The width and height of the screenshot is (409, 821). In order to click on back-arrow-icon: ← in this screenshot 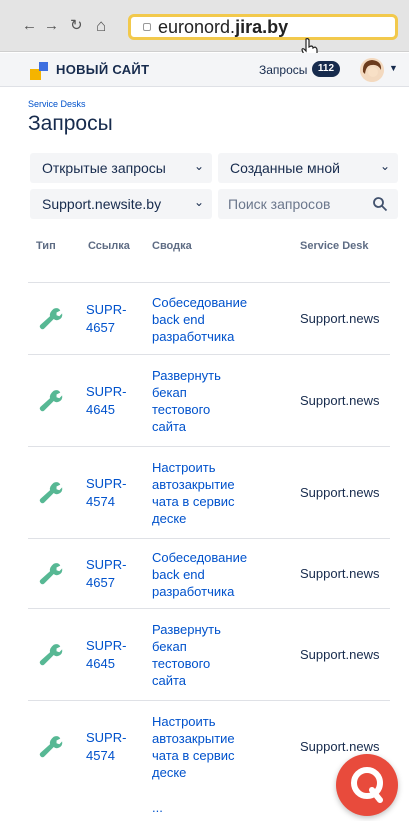, I will do `click(29, 26)`.